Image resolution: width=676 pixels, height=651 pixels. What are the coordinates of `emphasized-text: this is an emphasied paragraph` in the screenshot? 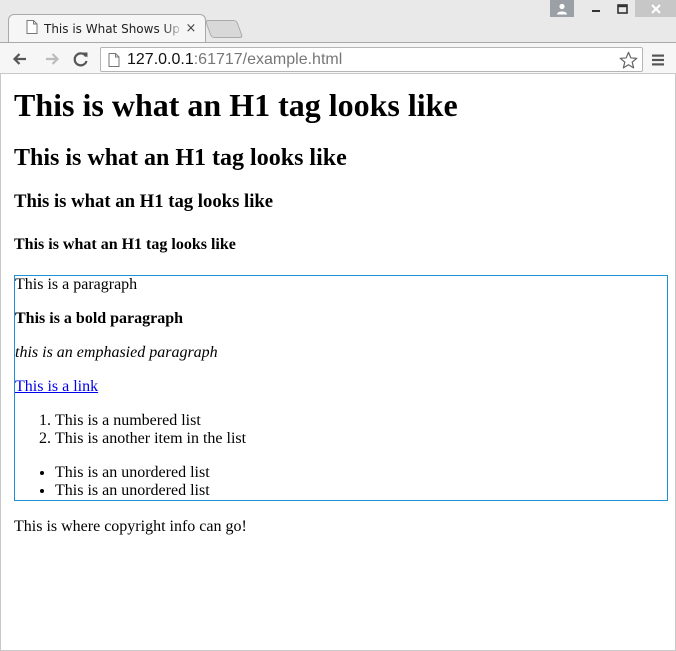 It's located at (116, 352).